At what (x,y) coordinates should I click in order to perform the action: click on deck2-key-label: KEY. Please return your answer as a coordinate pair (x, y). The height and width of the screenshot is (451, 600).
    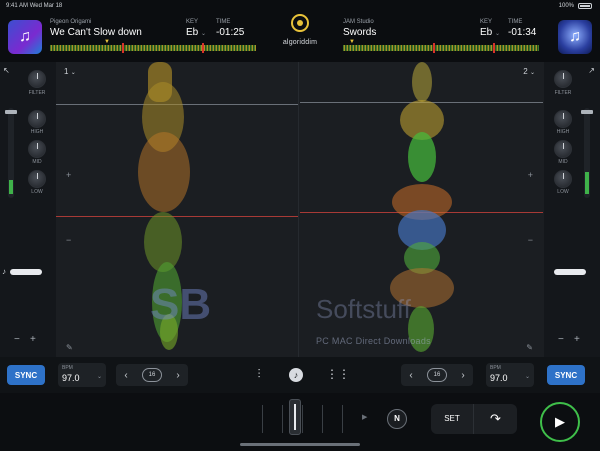
    Looking at the image, I should click on (486, 22).